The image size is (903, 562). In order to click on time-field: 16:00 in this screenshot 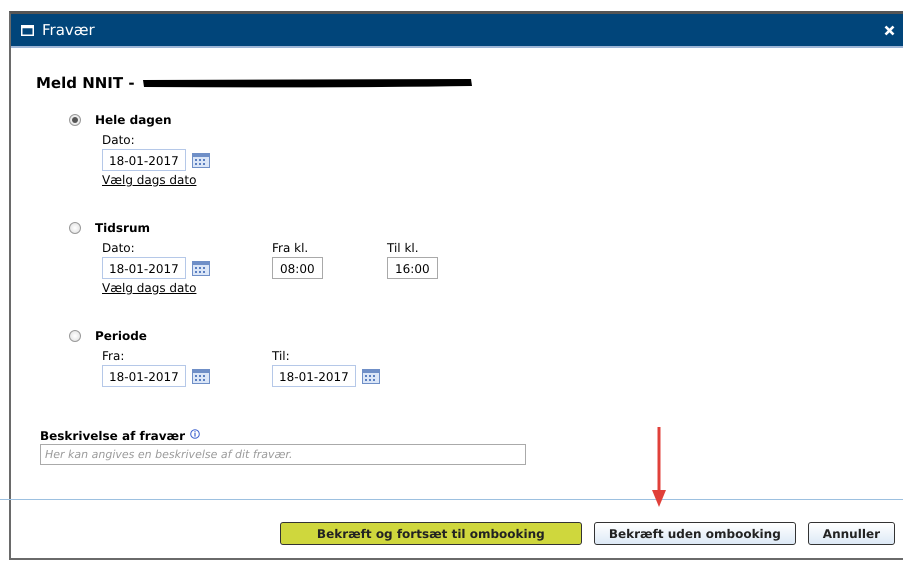, I will do `click(412, 268)`.